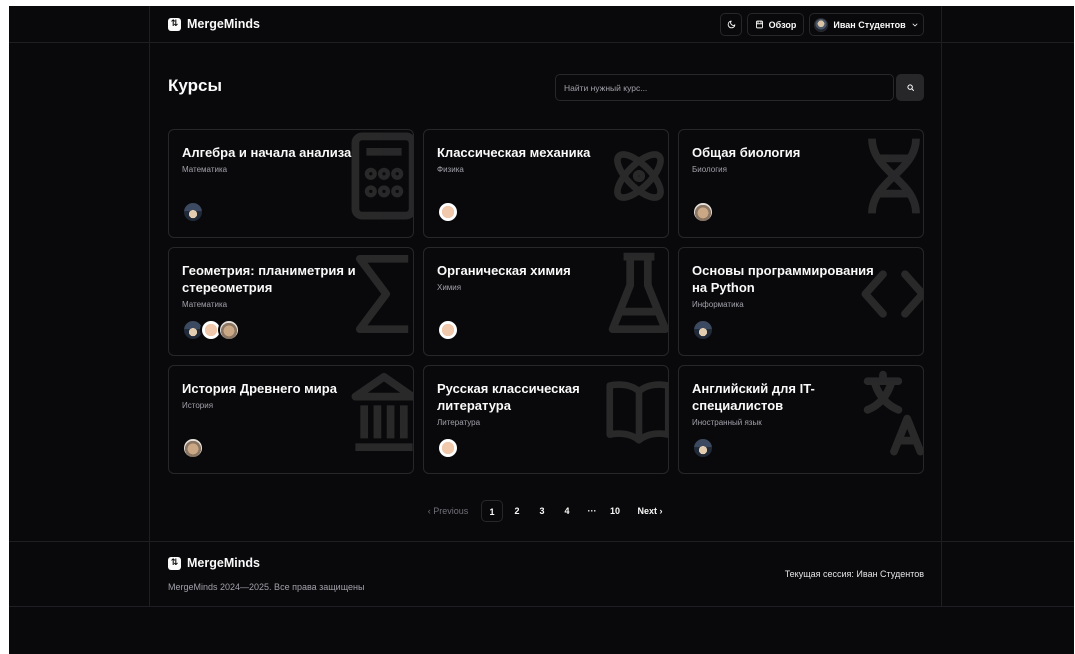 Image resolution: width=1075 pixels, height=654 pixels. I want to click on pagination-page-1: 1, so click(492, 511).